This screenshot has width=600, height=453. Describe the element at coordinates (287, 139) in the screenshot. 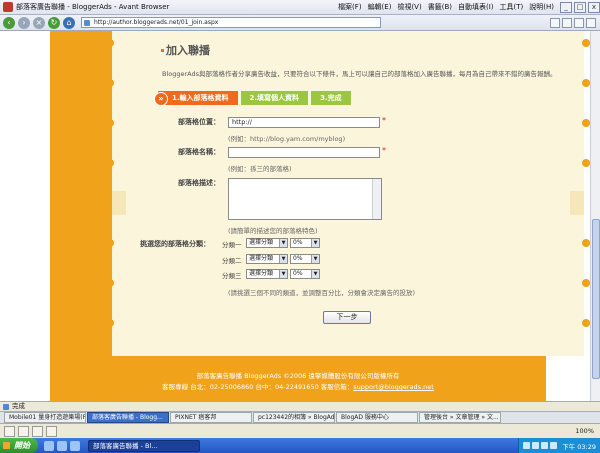

I see `url-hint: (例如：http://blog.yam.com/myblog)` at that location.